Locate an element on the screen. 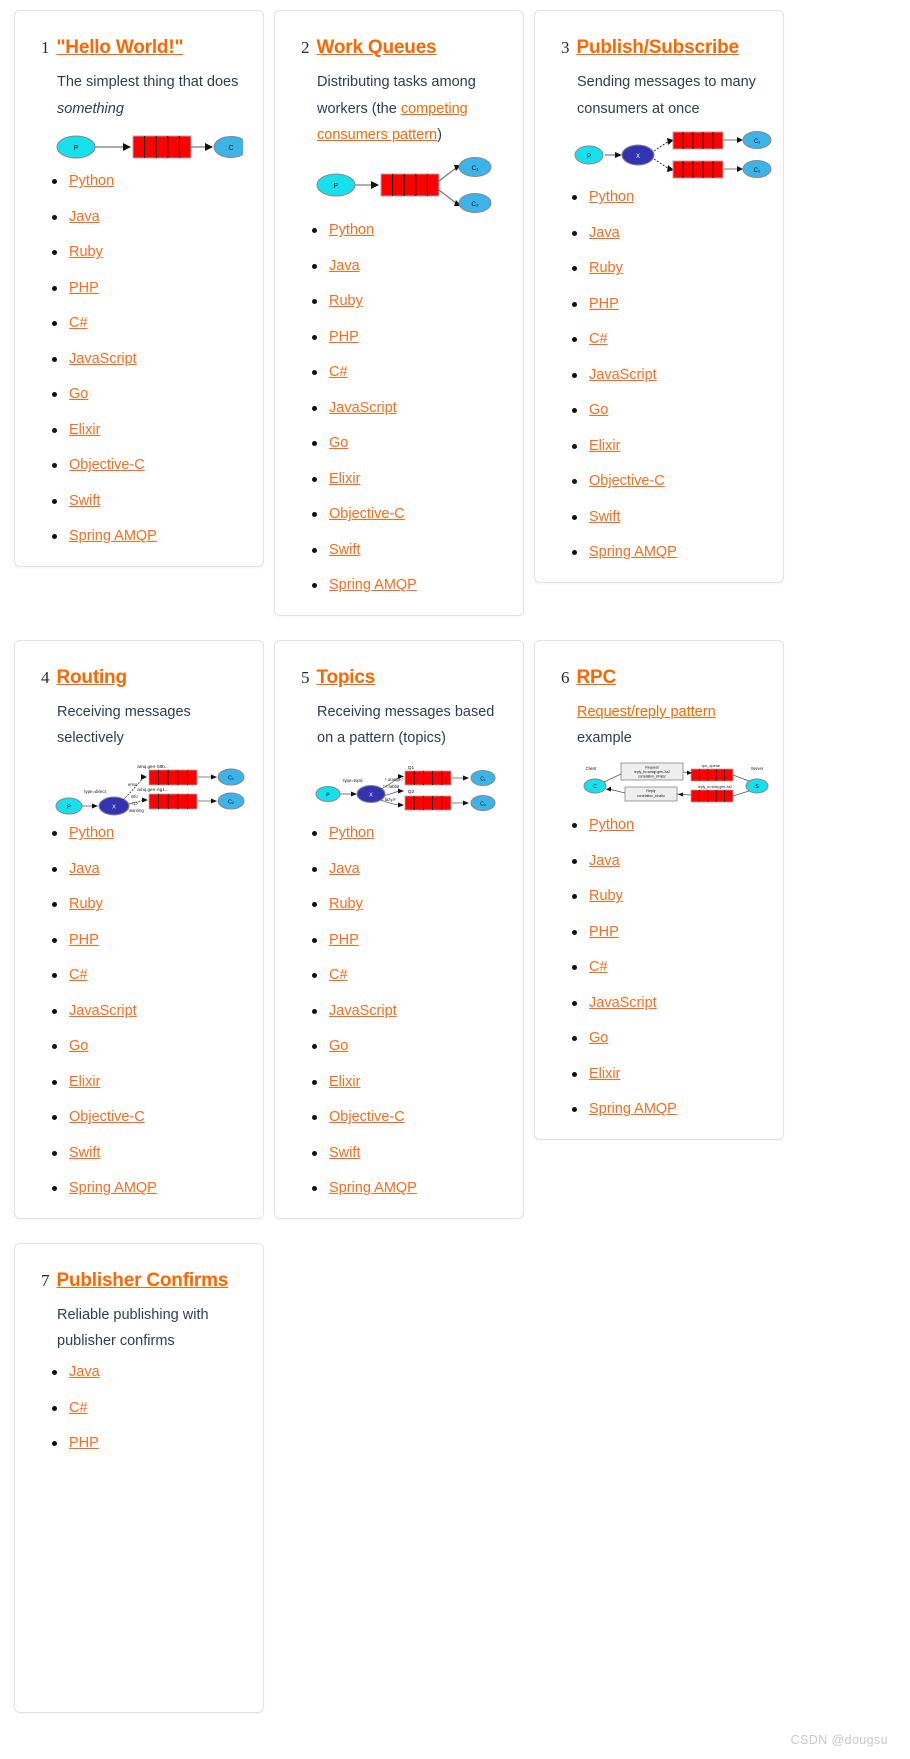 The image size is (910, 1759). card-title-link: Routing is located at coordinates (92, 678).